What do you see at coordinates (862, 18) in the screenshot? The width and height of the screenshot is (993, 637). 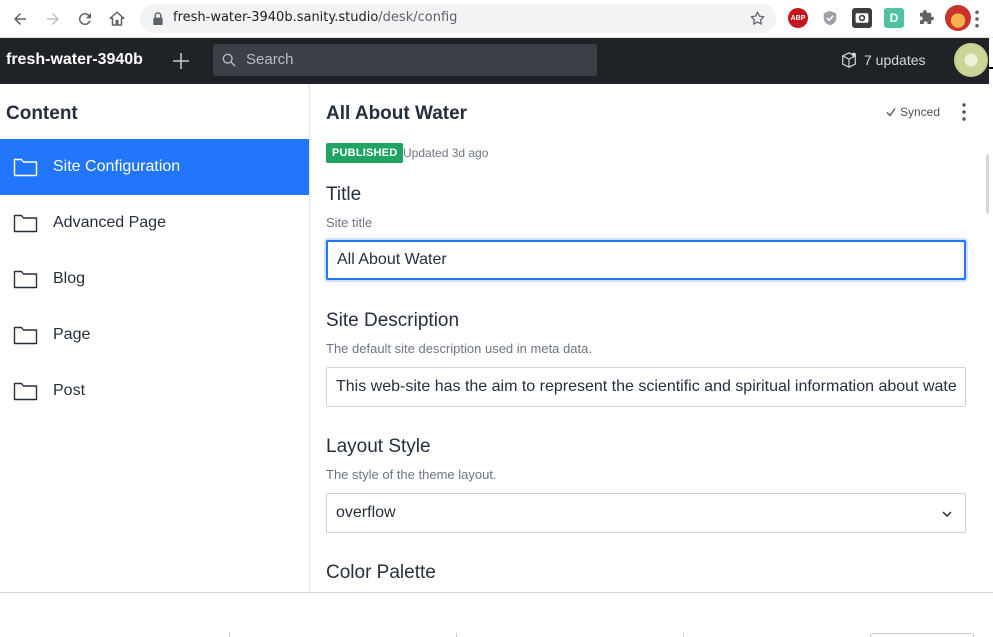 I see `camera-extension-icon` at bounding box center [862, 18].